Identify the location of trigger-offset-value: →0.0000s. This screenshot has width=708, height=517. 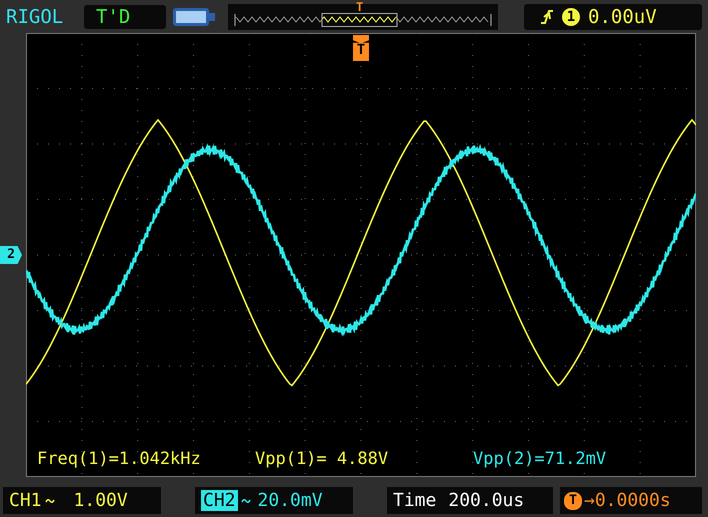
(627, 500).